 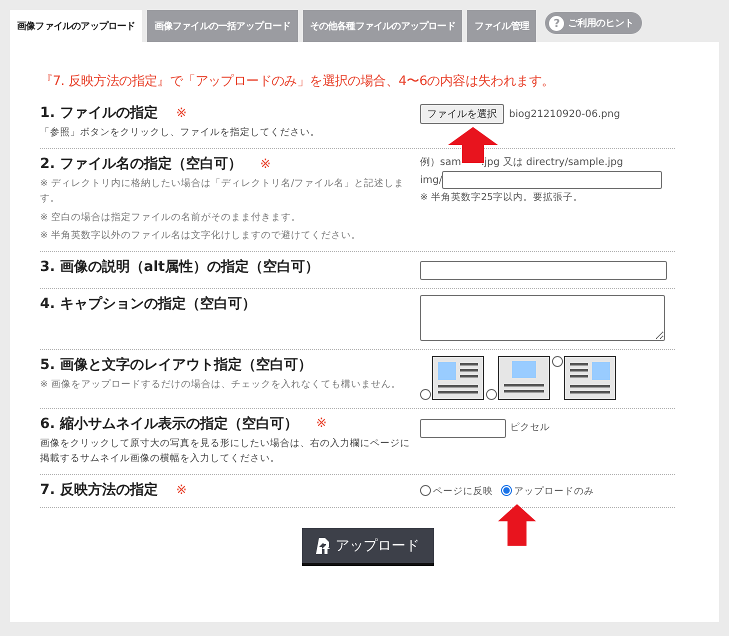 What do you see at coordinates (368, 547) in the screenshot?
I see `upload-button: アップロード` at bounding box center [368, 547].